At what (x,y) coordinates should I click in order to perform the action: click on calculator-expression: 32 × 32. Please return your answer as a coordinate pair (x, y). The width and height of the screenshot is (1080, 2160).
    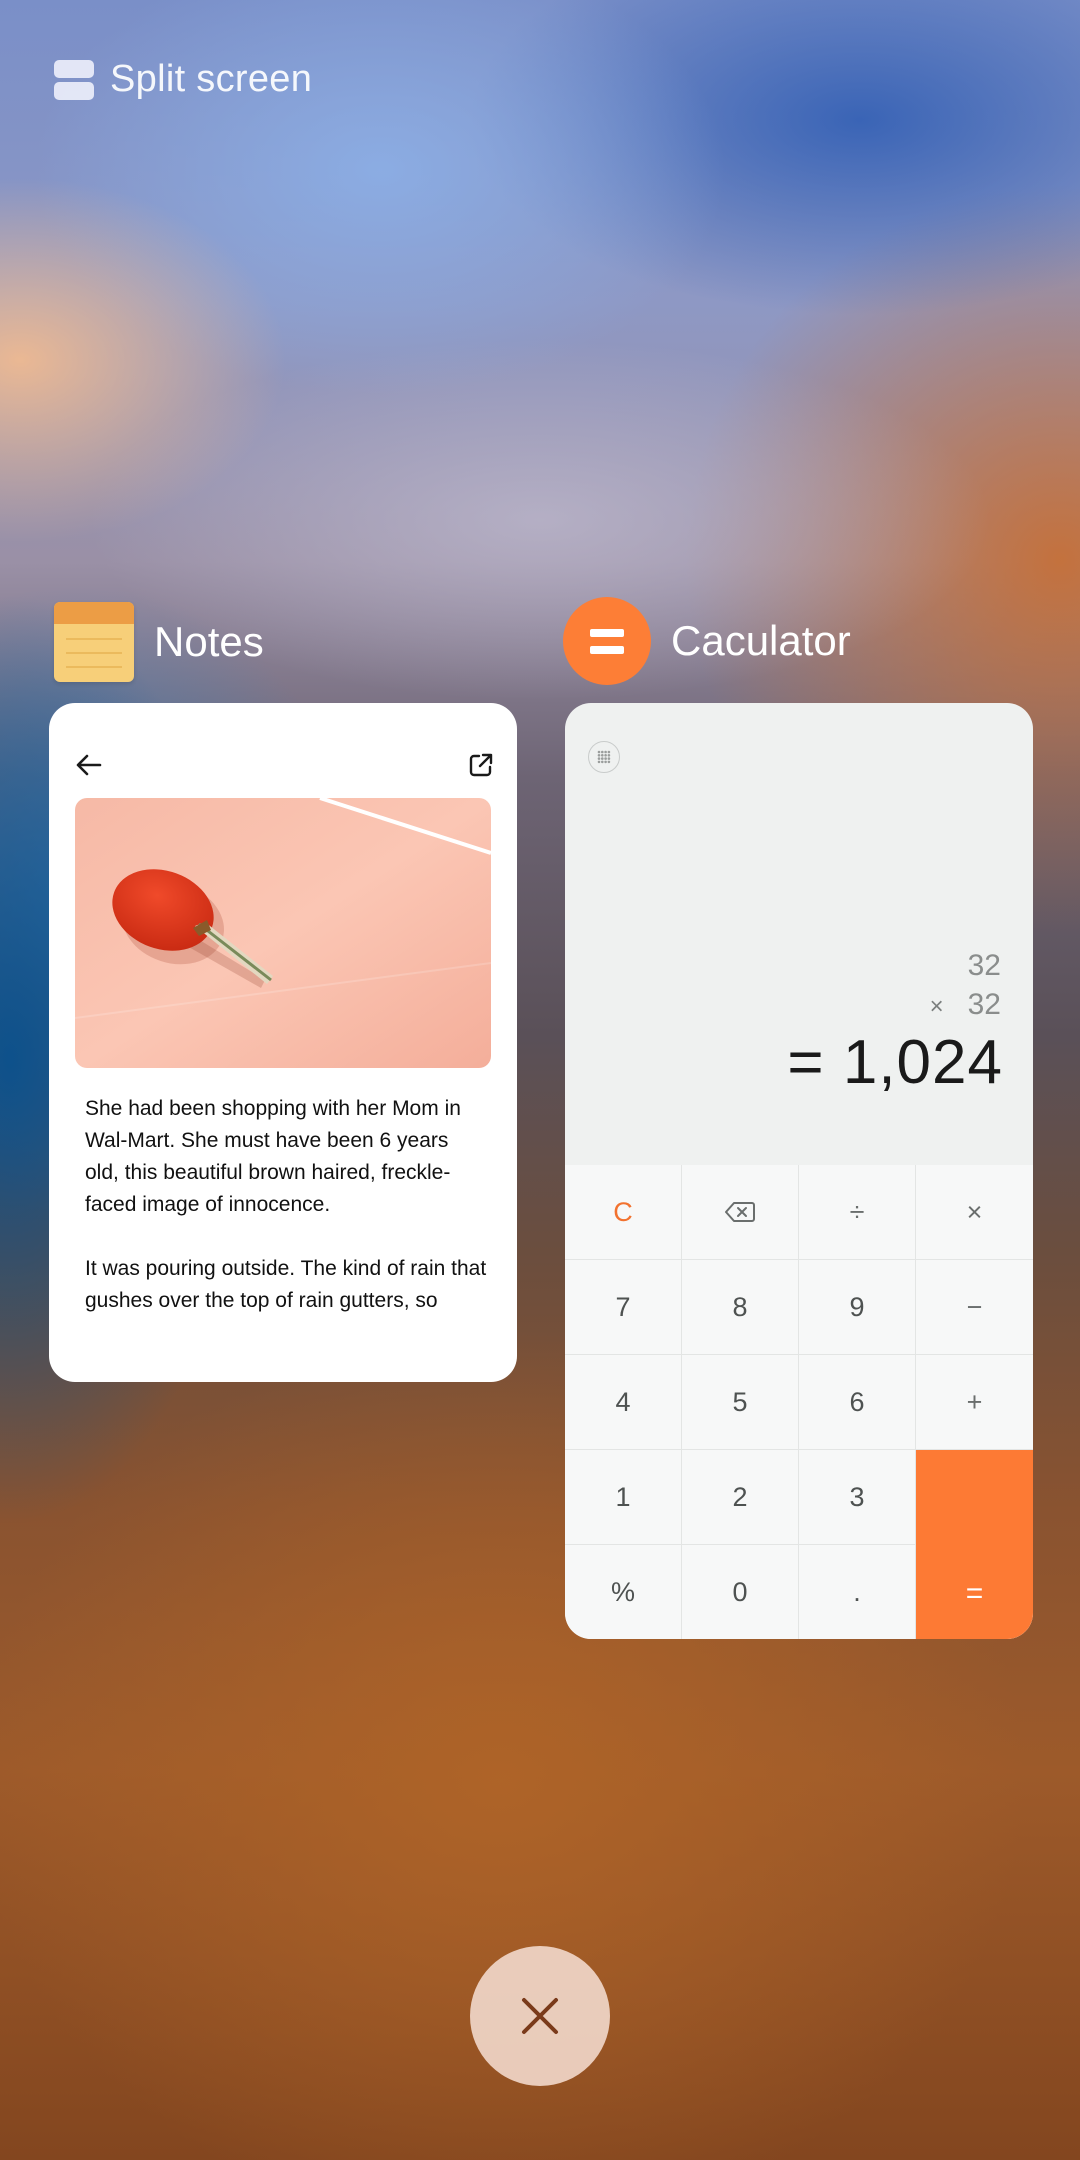
    Looking at the image, I should click on (965, 986).